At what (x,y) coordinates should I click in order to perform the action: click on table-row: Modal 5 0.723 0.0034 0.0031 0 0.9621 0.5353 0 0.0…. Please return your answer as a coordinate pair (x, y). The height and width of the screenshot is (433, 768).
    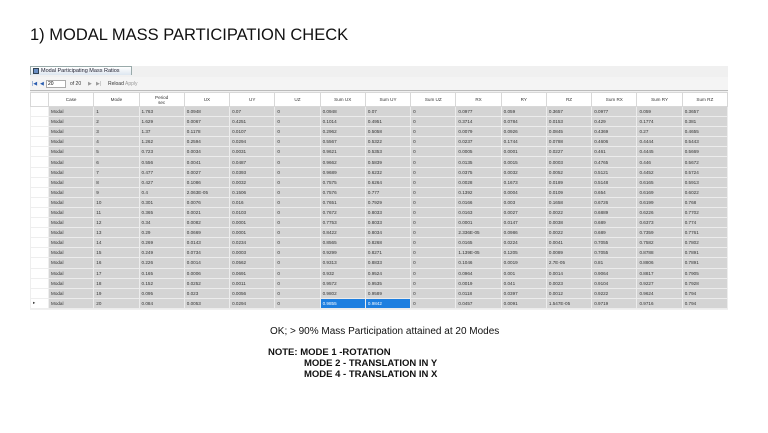
    Looking at the image, I should click on (379, 152).